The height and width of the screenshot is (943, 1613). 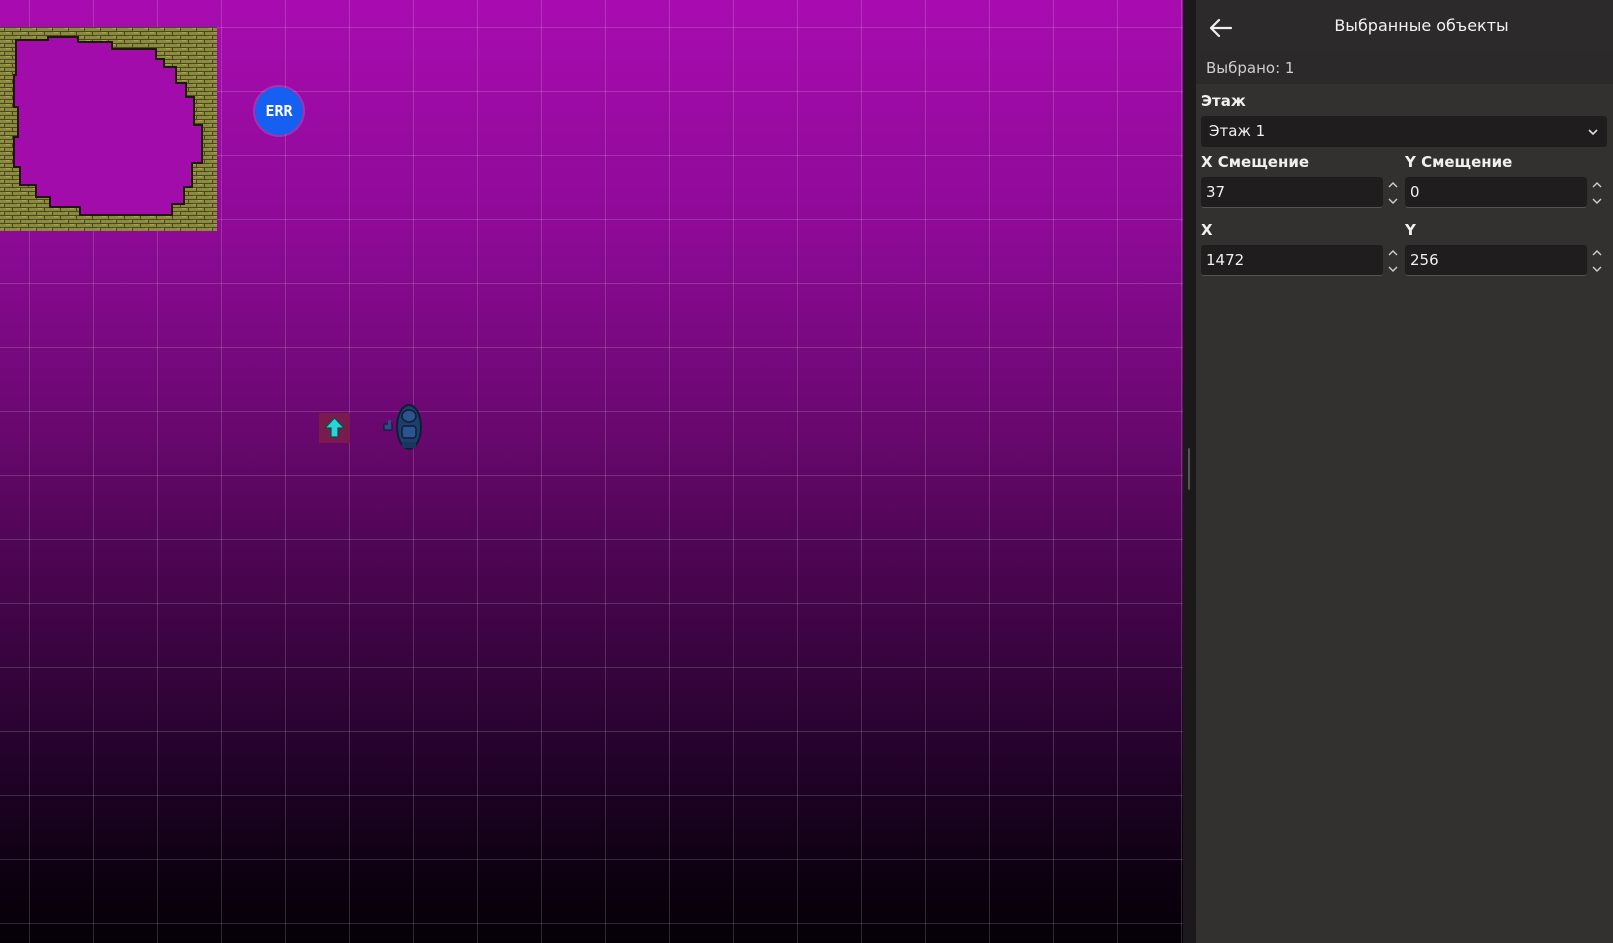 I want to click on x-offset-label: X Смещение, so click(x=1255, y=162).